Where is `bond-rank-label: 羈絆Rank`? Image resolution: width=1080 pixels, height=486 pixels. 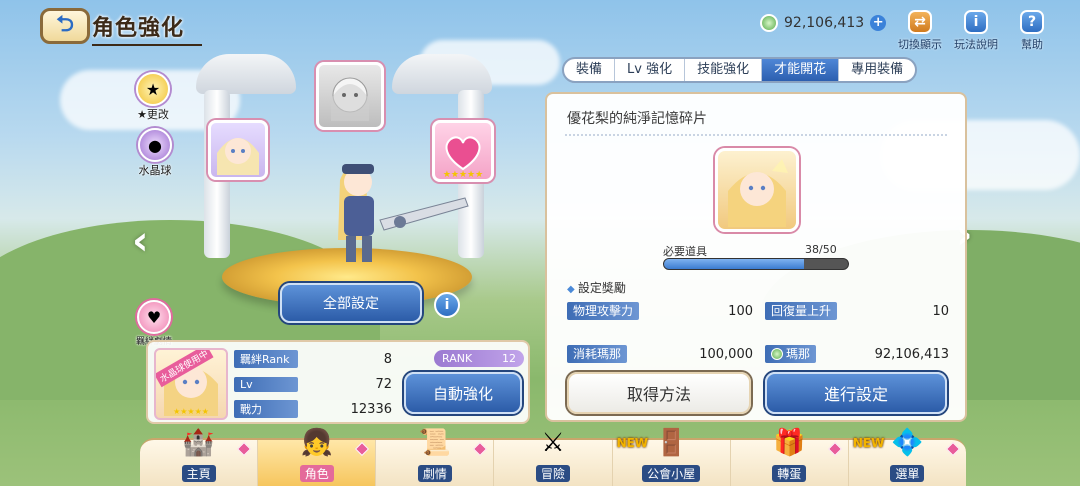
bond-rank-label: 羈絆Rank is located at coordinates (266, 359).